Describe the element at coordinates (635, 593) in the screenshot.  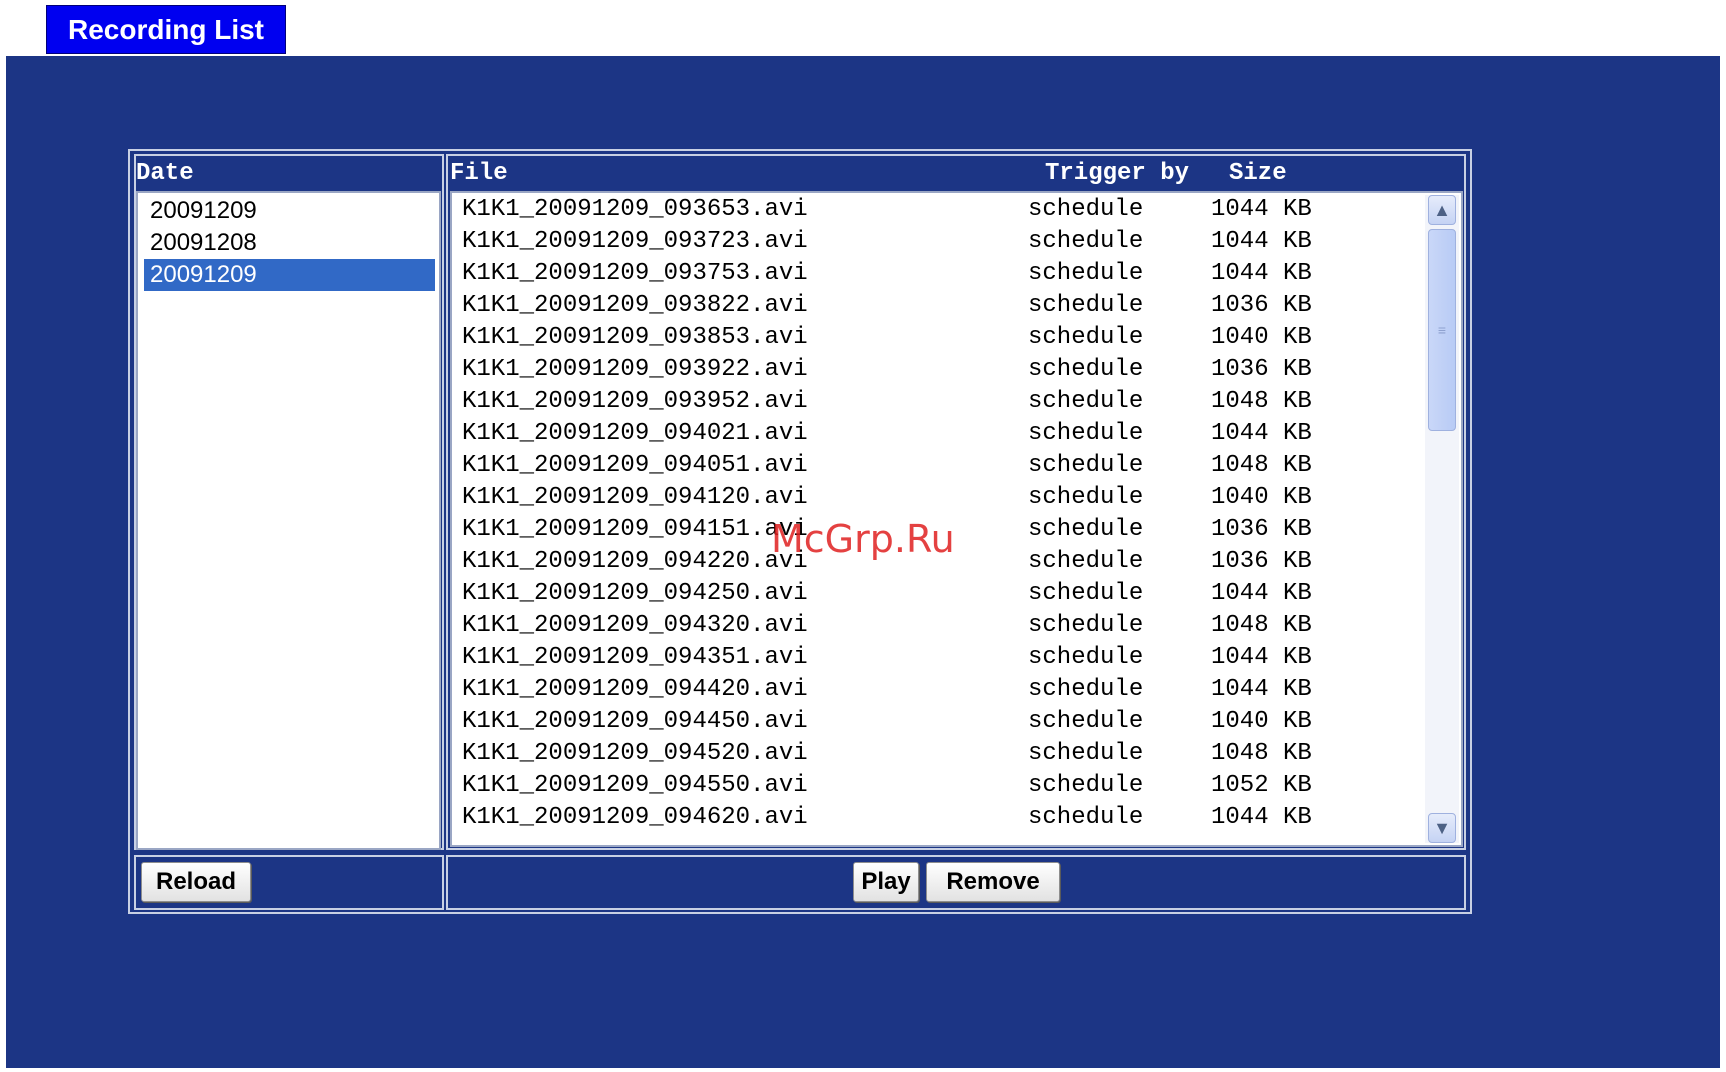
I see `file-name: K1K1_20091209_094250.avi` at that location.